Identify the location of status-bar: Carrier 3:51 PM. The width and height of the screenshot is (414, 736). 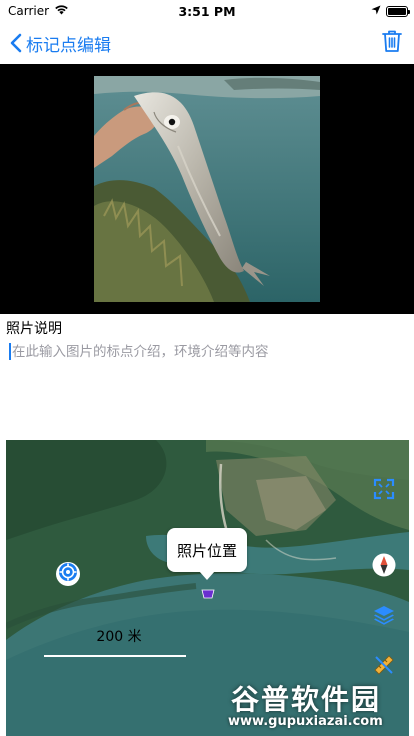
(207, 11).